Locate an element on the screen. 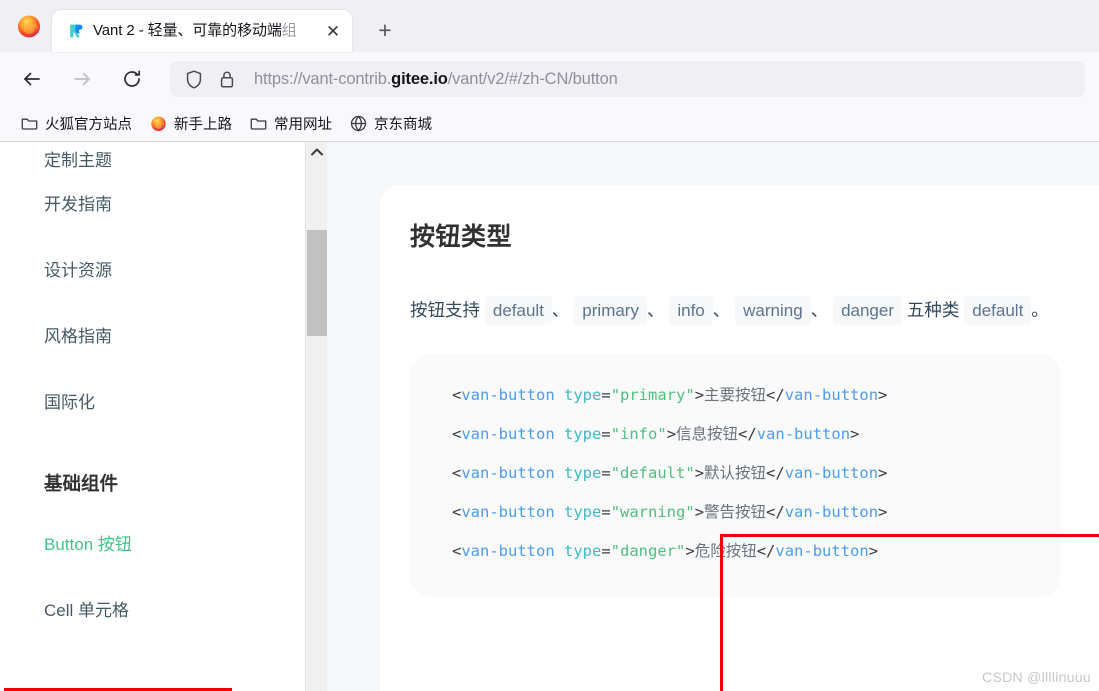 The width and height of the screenshot is (1099, 691). sidebar-item-label: 设计资源 is located at coordinates (78, 270).